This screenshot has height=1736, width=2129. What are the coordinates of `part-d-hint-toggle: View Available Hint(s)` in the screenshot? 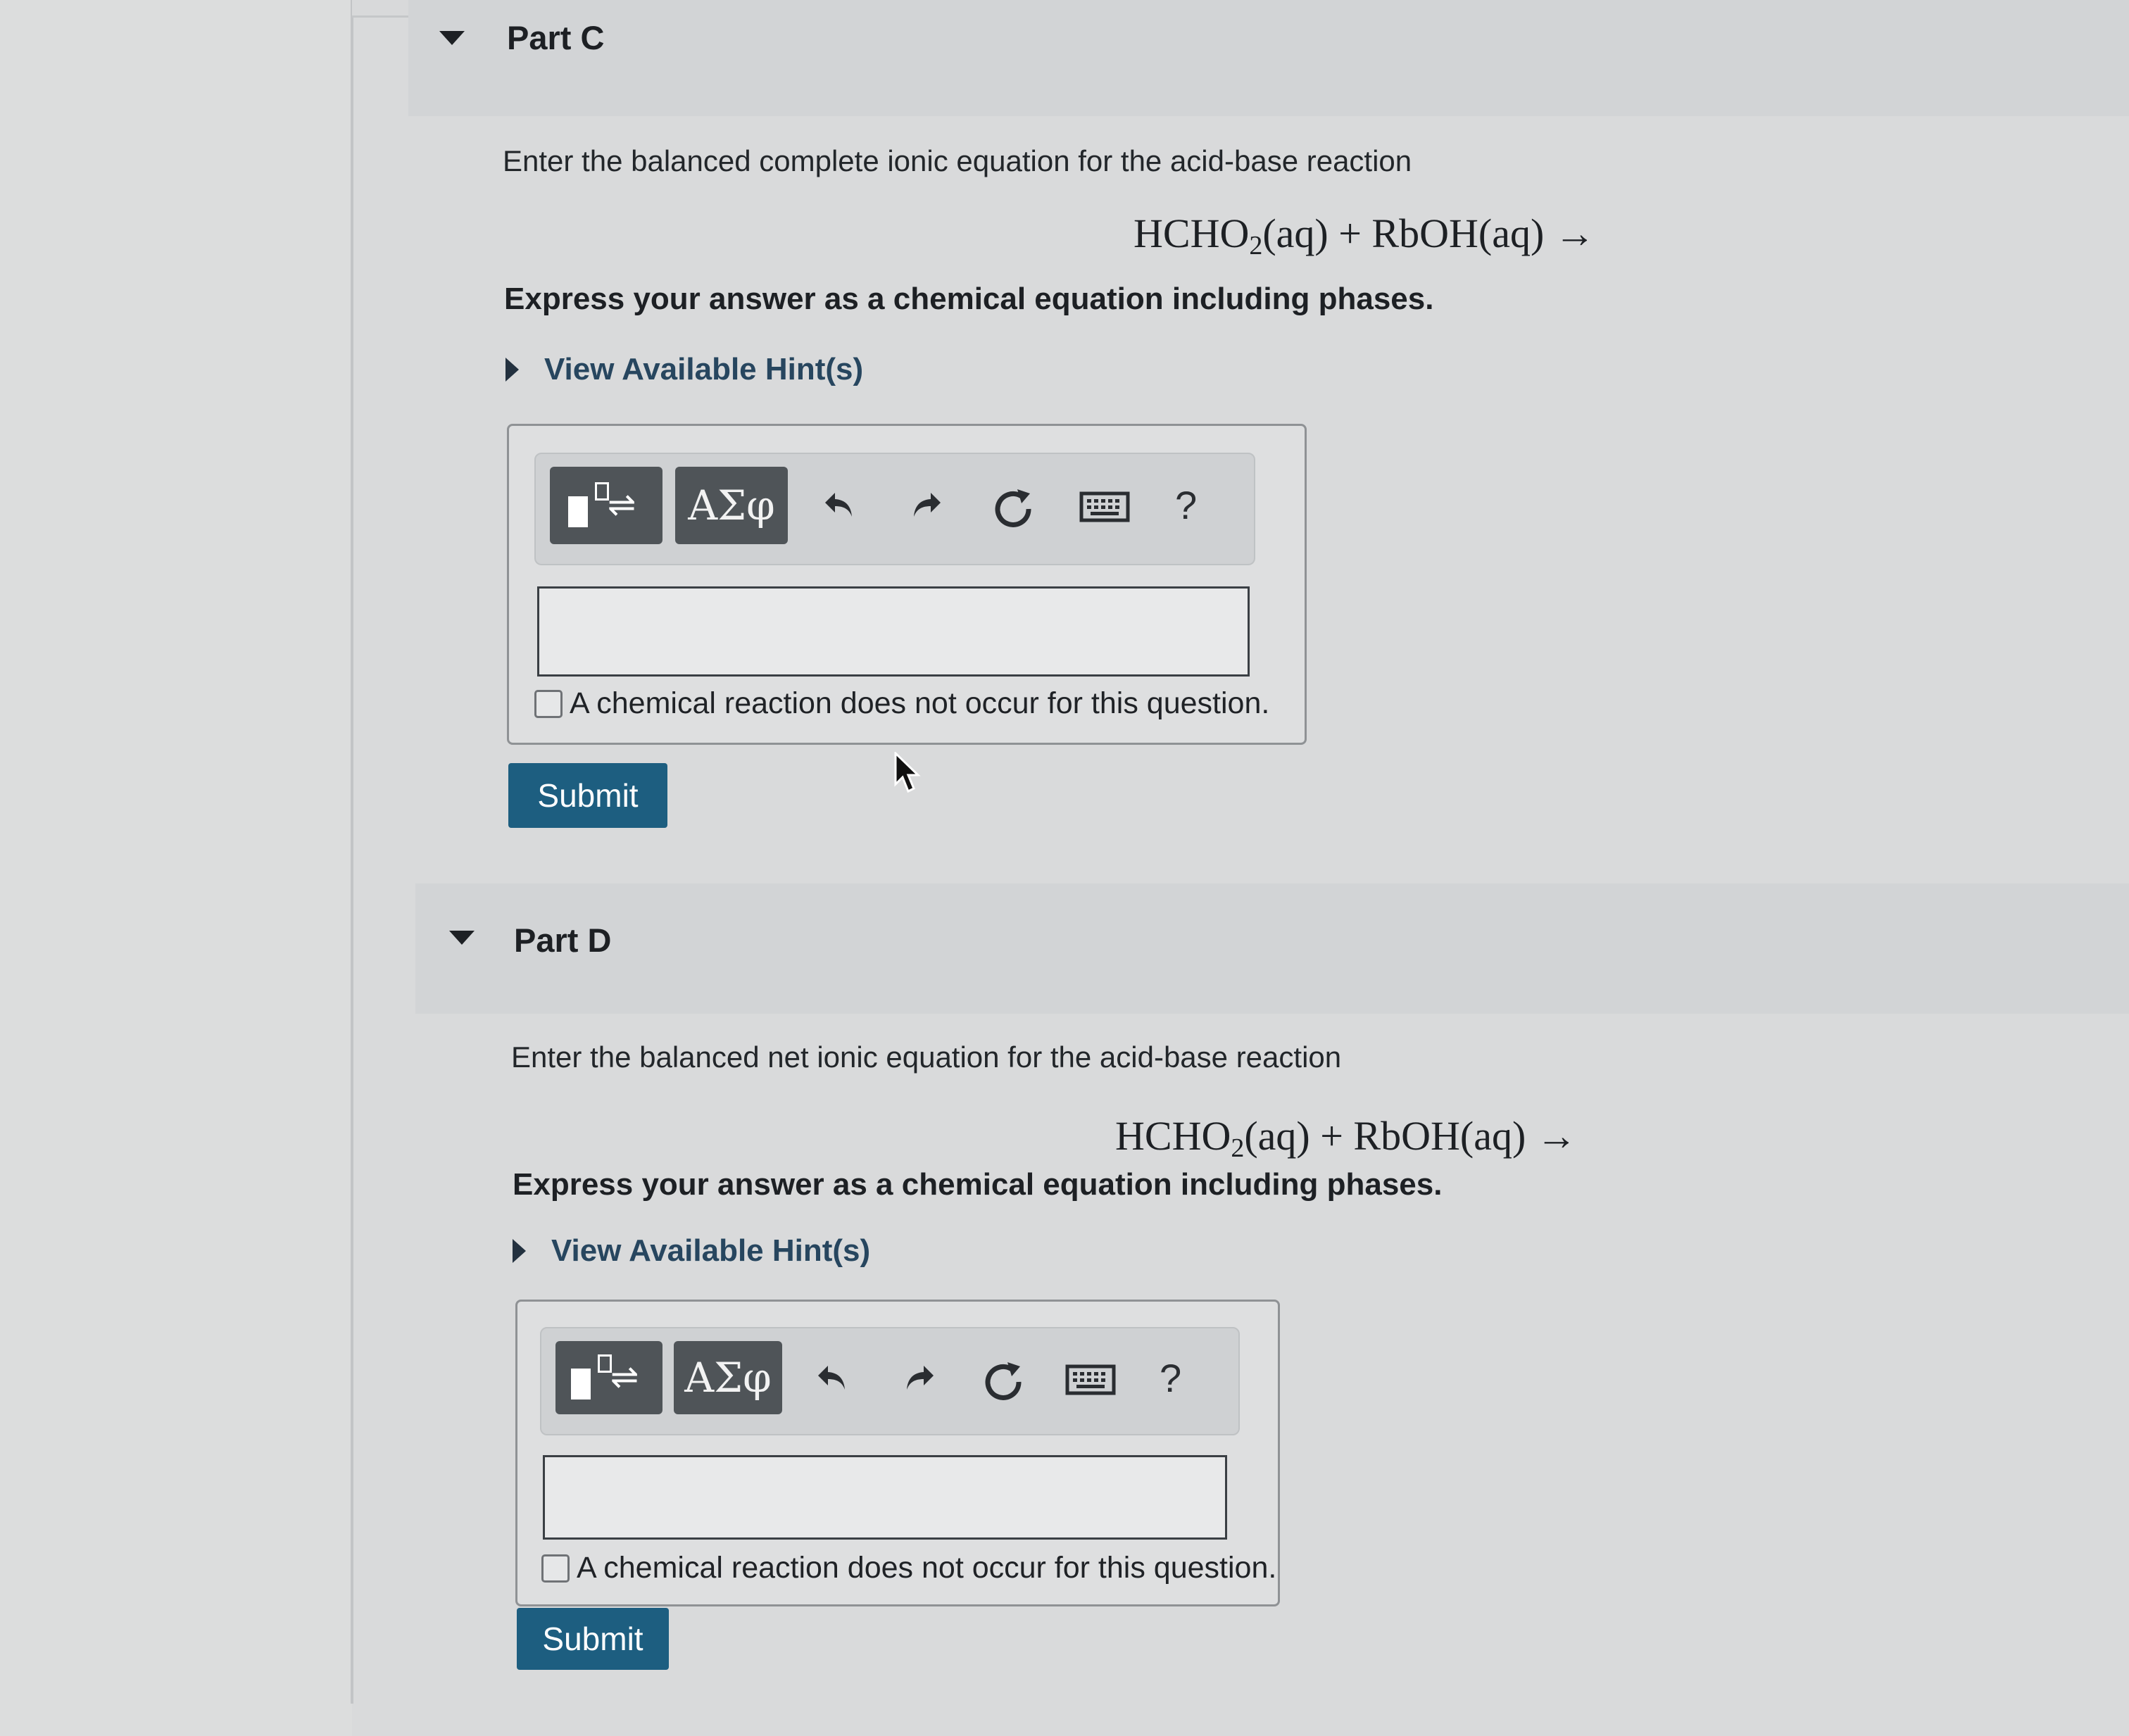 It's located at (691, 1251).